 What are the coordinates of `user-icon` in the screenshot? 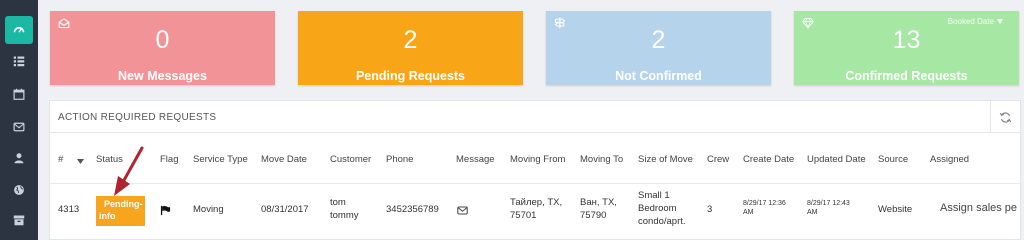 It's located at (19, 158).